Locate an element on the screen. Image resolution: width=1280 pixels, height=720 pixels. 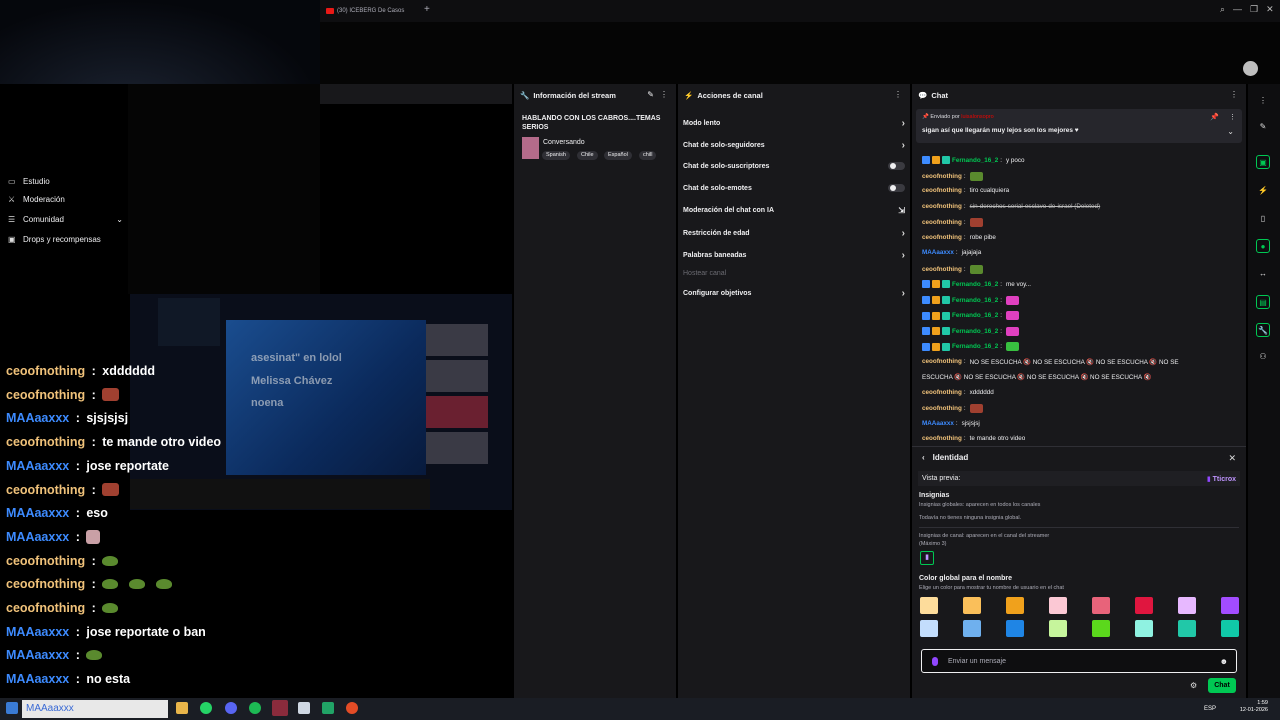
tag: chill is located at coordinates (648, 155).